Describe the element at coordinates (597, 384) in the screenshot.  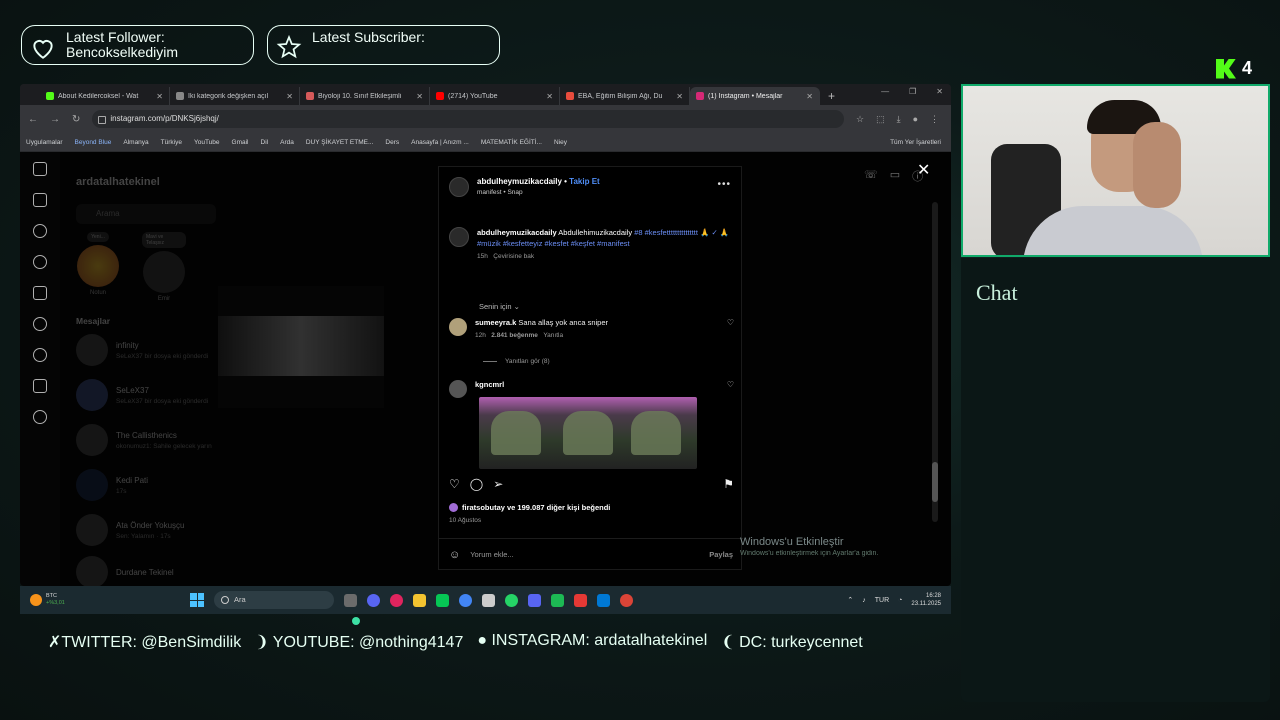
I see `comment-author: kgncmrl` at that location.